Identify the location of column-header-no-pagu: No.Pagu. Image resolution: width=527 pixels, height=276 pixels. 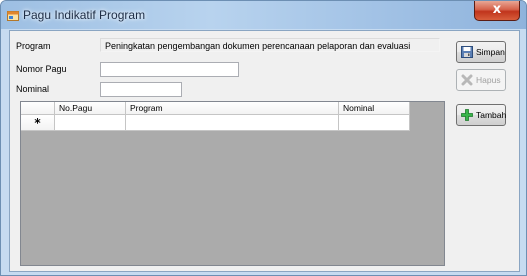
(90, 108).